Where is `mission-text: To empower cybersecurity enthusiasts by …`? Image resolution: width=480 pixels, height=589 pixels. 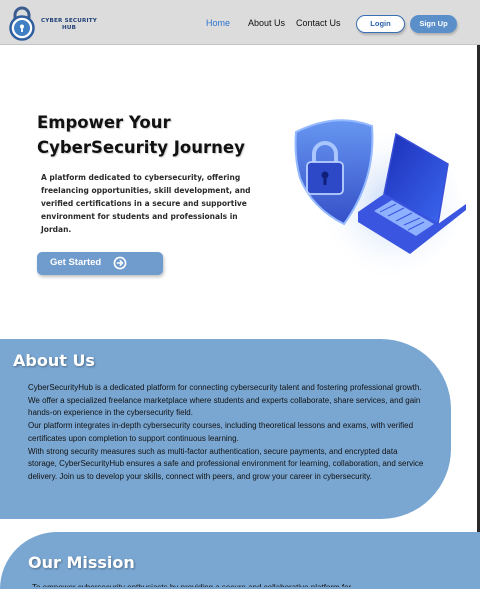
mission-text: To empower cybersecurity enthusiasts by … is located at coordinates (232, 584).